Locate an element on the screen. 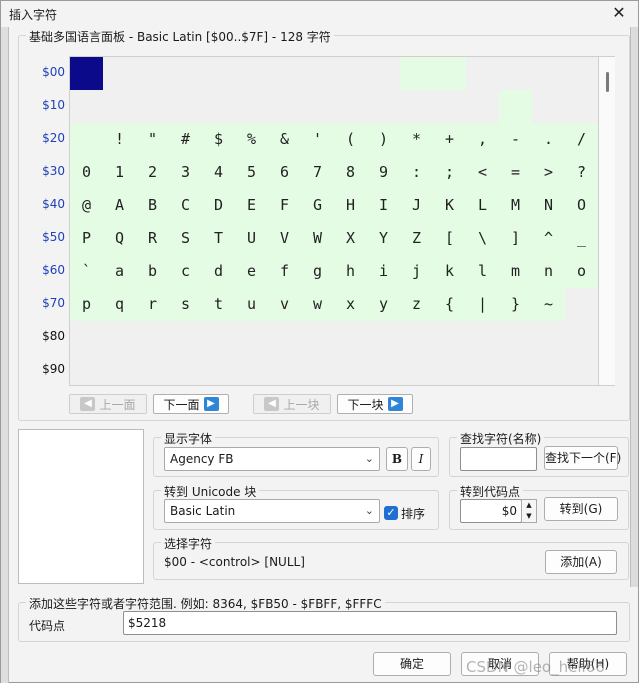 Image resolution: width=639 pixels, height=683 pixels. character-cell: a is located at coordinates (119, 271).